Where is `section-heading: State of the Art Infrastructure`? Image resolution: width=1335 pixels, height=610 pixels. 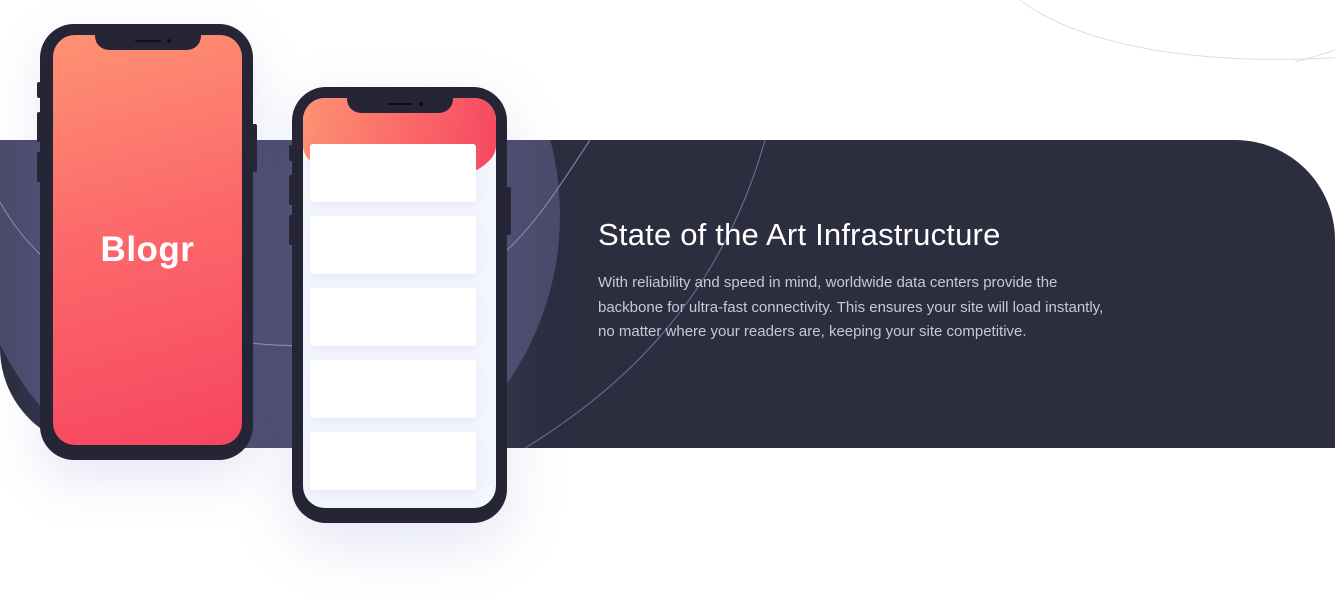 section-heading: State of the Art Infrastructure is located at coordinates (799, 234).